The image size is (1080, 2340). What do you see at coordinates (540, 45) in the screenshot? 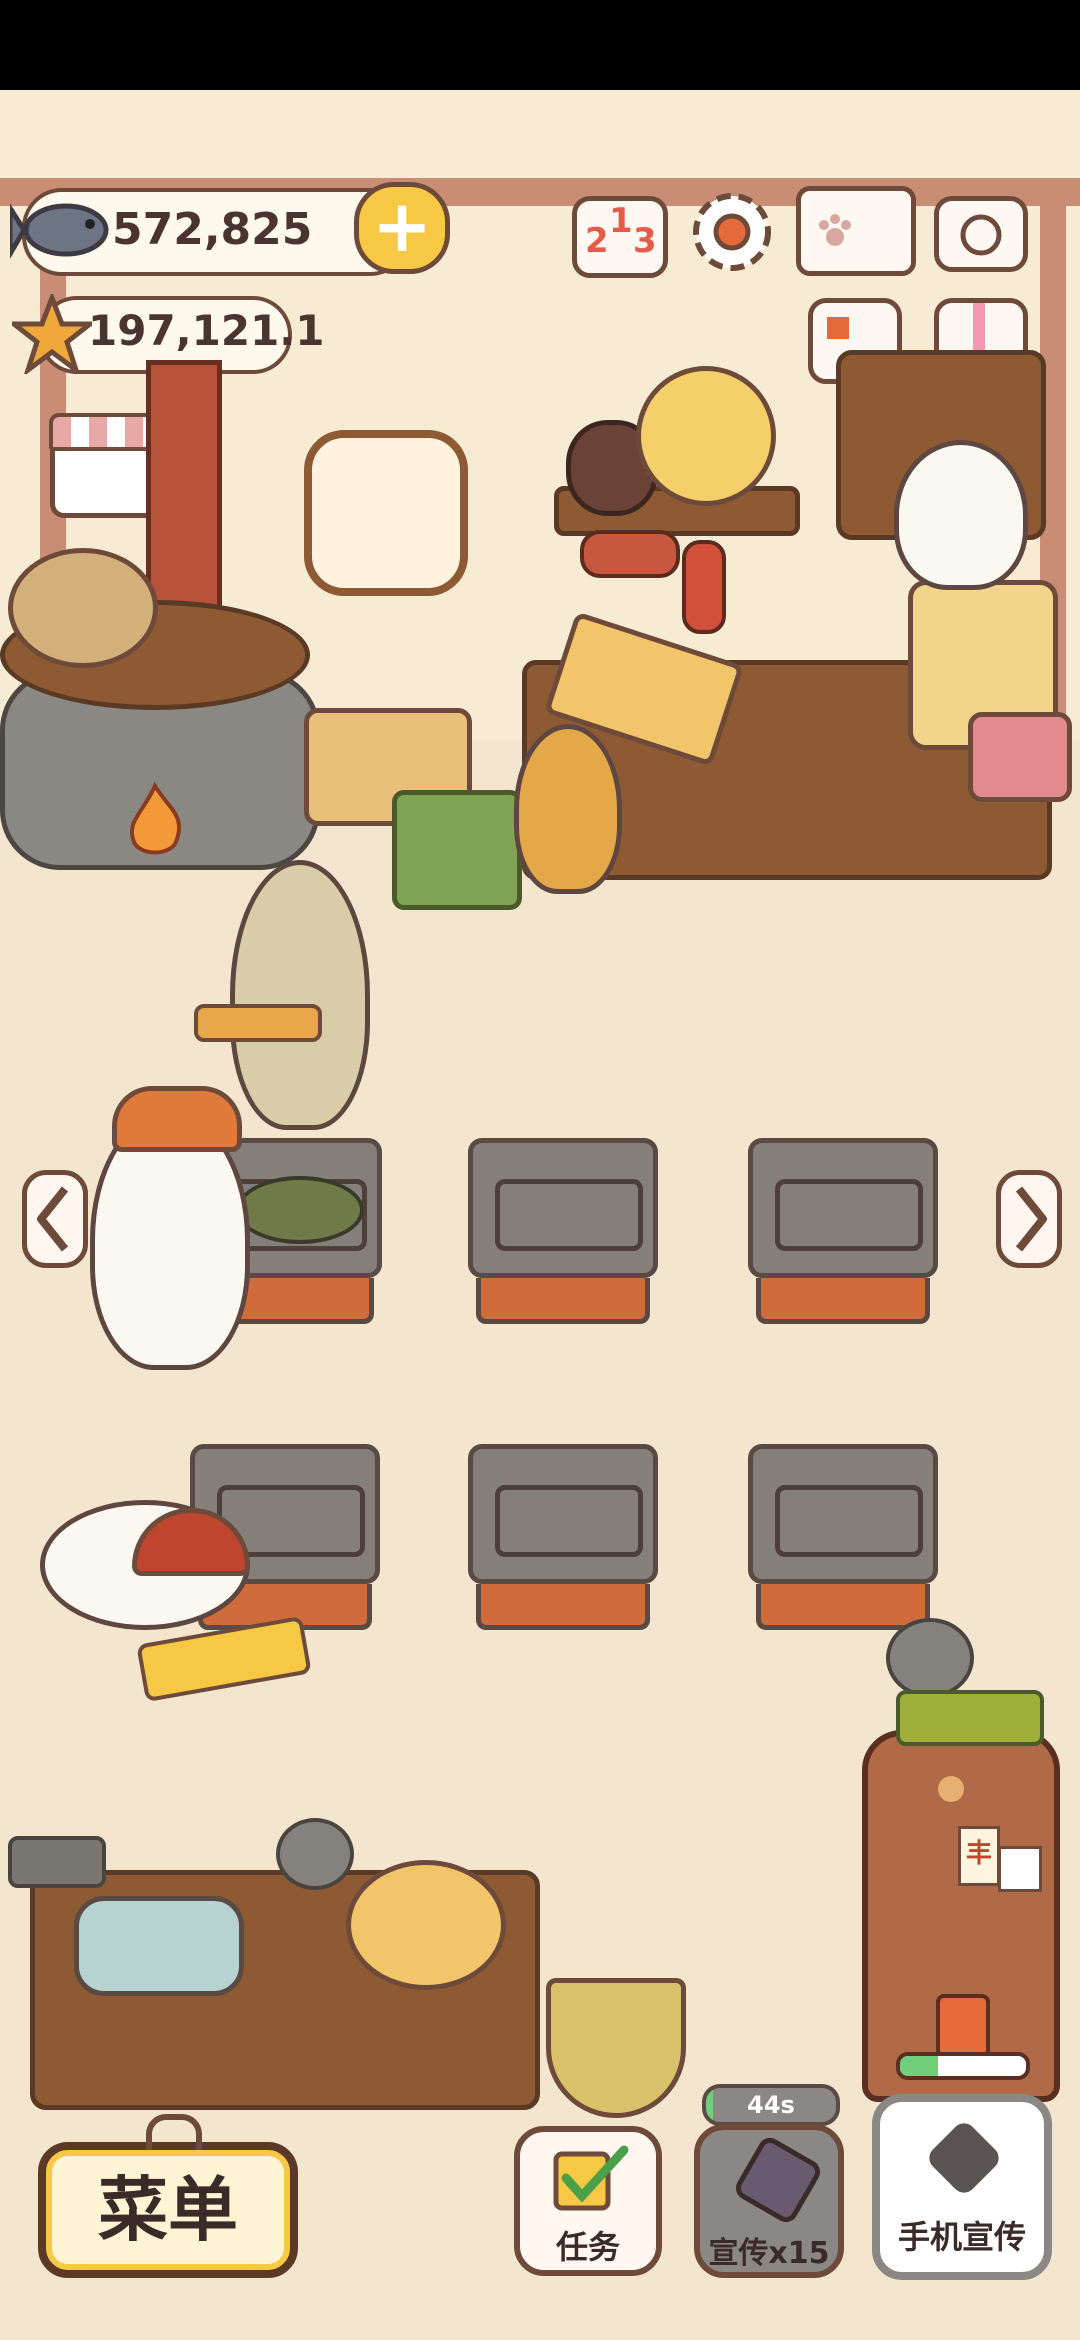
I see `status-bar` at bounding box center [540, 45].